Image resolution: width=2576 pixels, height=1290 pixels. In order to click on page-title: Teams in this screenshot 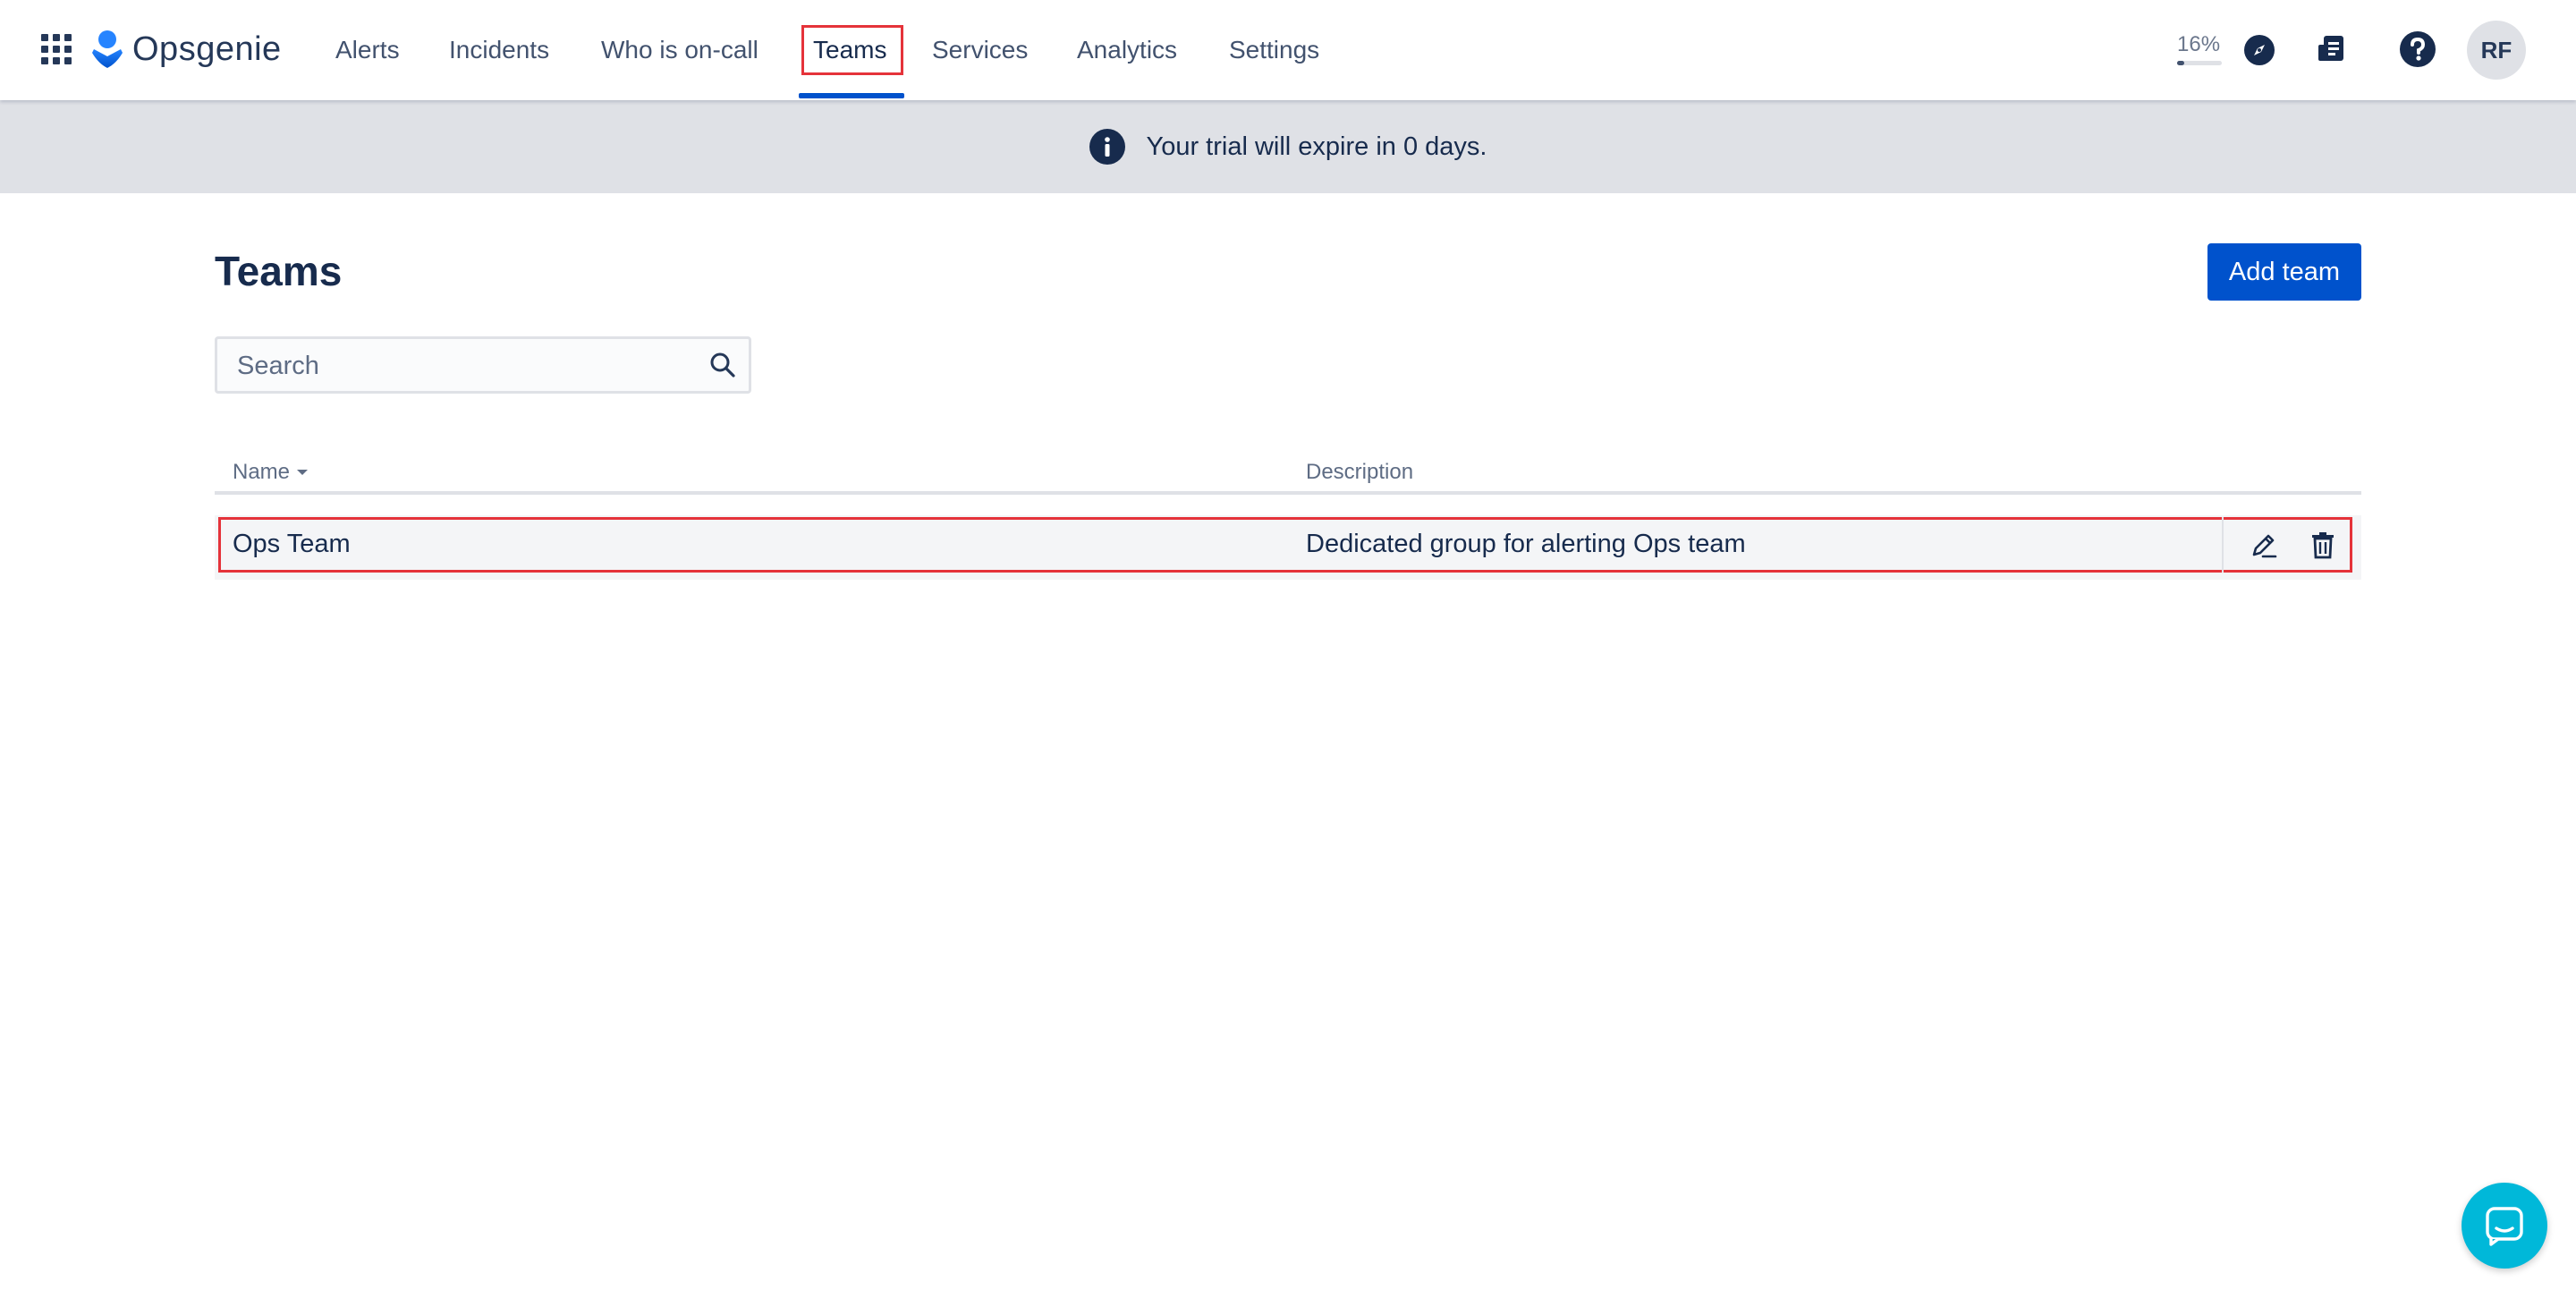, I will do `click(279, 271)`.